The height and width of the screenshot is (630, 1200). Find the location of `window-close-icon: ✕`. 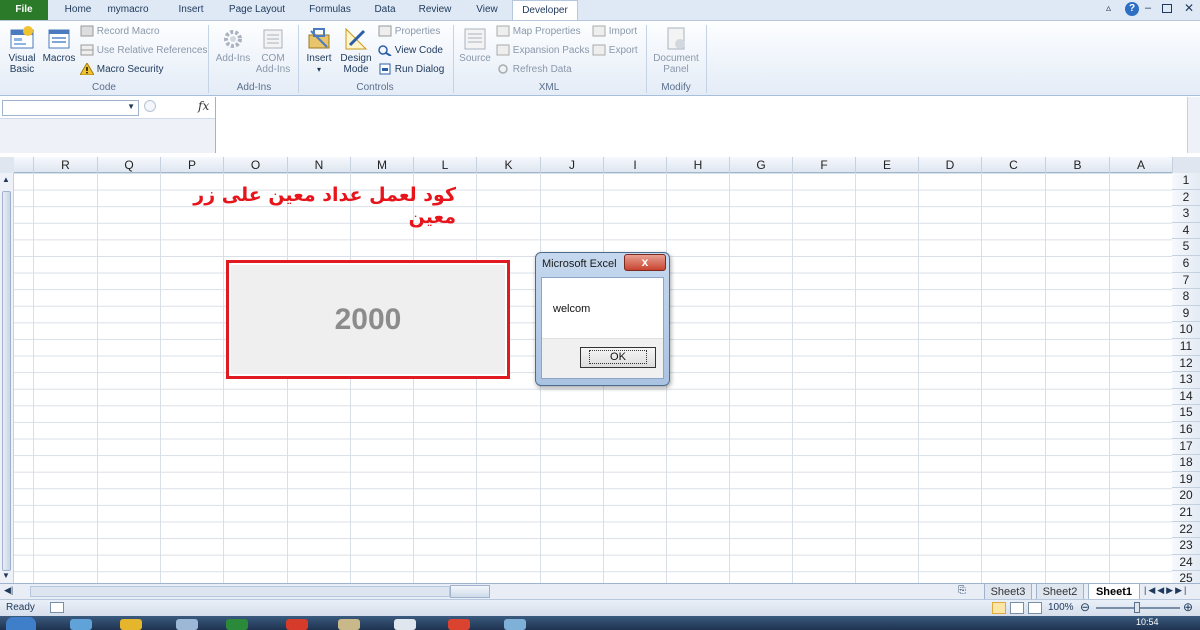

window-close-icon: ✕ is located at coordinates (1189, 8).